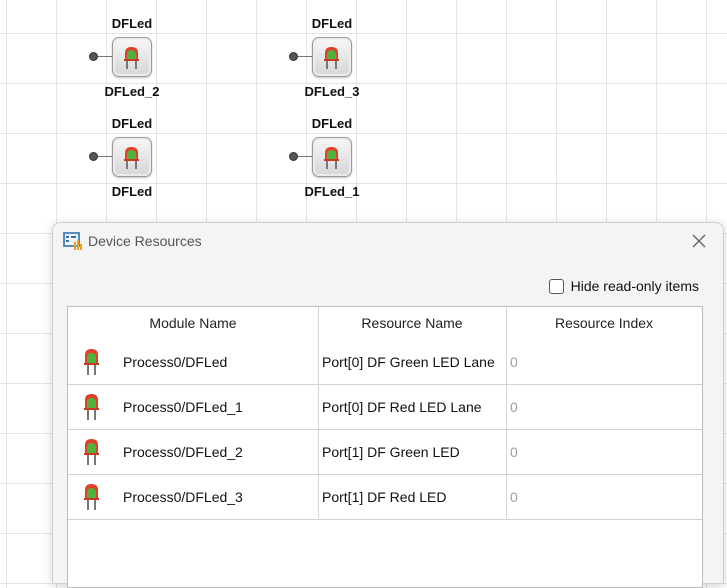 This screenshot has width=727, height=588. Describe the element at coordinates (183, 497) in the screenshot. I see `module-name-cell: Process0/DFLed_3` at that location.